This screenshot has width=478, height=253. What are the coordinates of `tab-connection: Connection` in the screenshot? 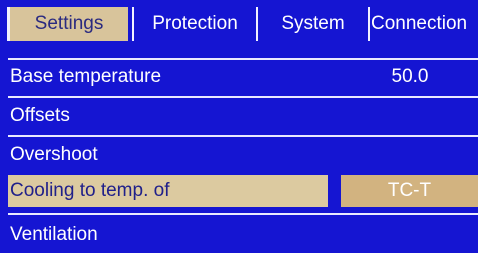 It's located at (424, 24).